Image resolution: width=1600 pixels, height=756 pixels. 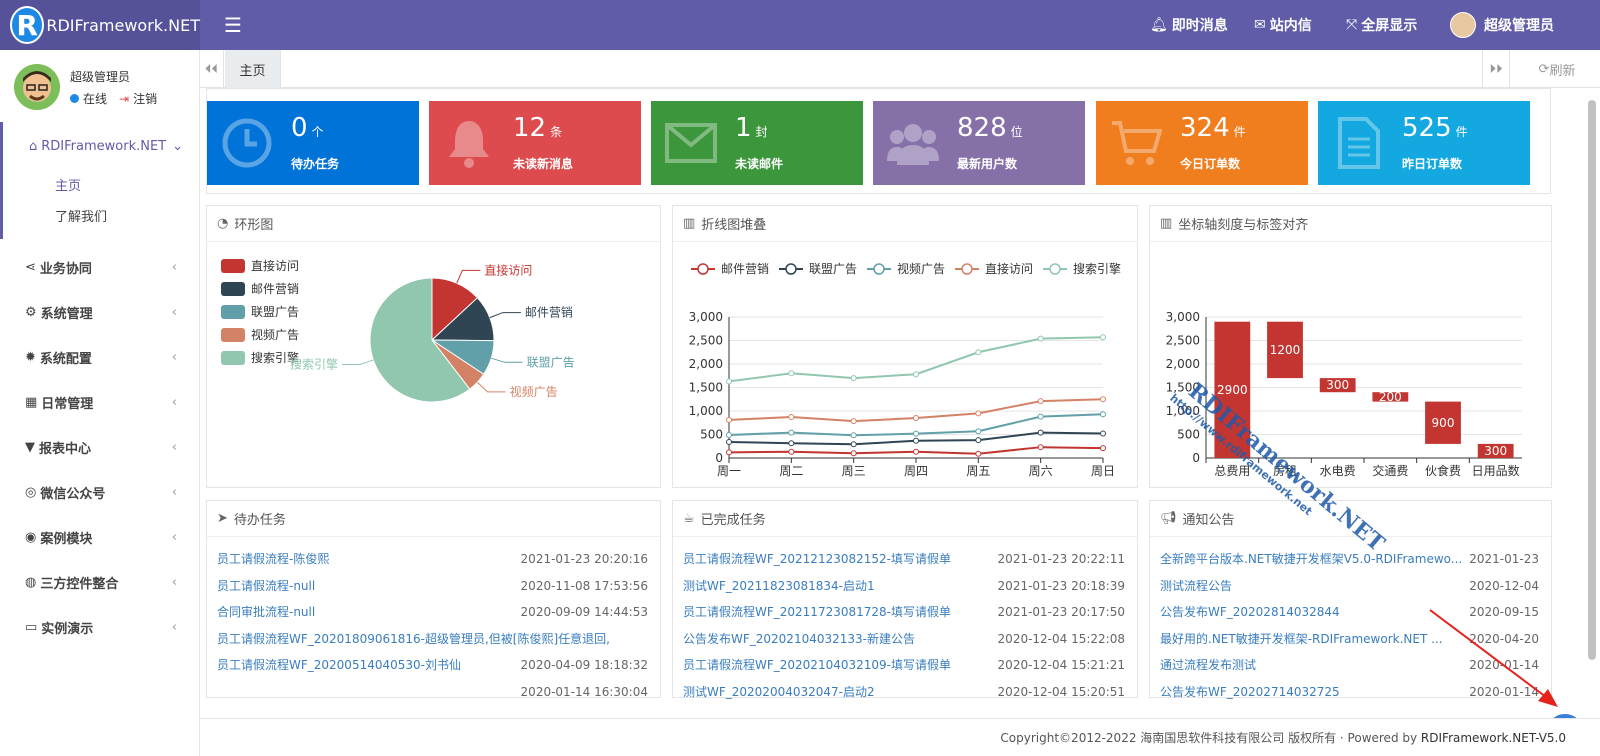 What do you see at coordinates (101, 146) in the screenshot?
I see `sidebar-item-rdiframework: ⌂ RDIFramework.NET ⌄` at bounding box center [101, 146].